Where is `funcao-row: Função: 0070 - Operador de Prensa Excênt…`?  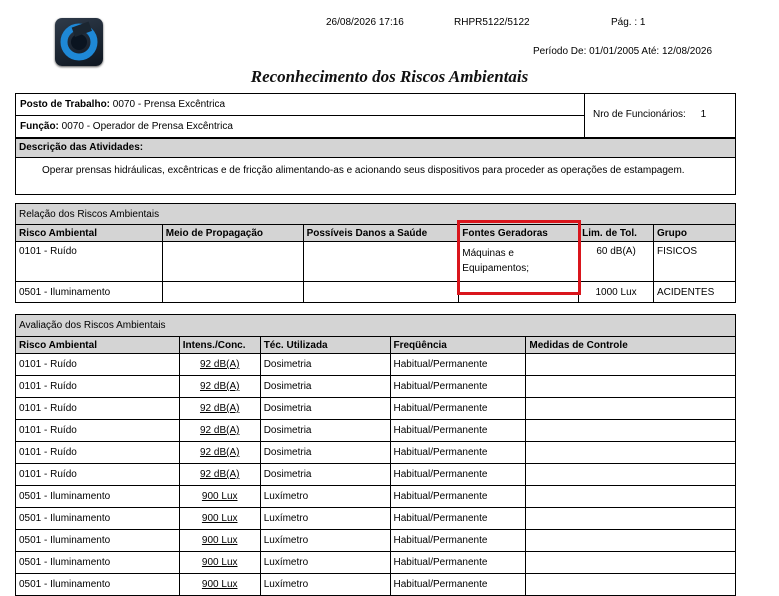 funcao-row: Função: 0070 - Operador de Prensa Excênt… is located at coordinates (126, 126).